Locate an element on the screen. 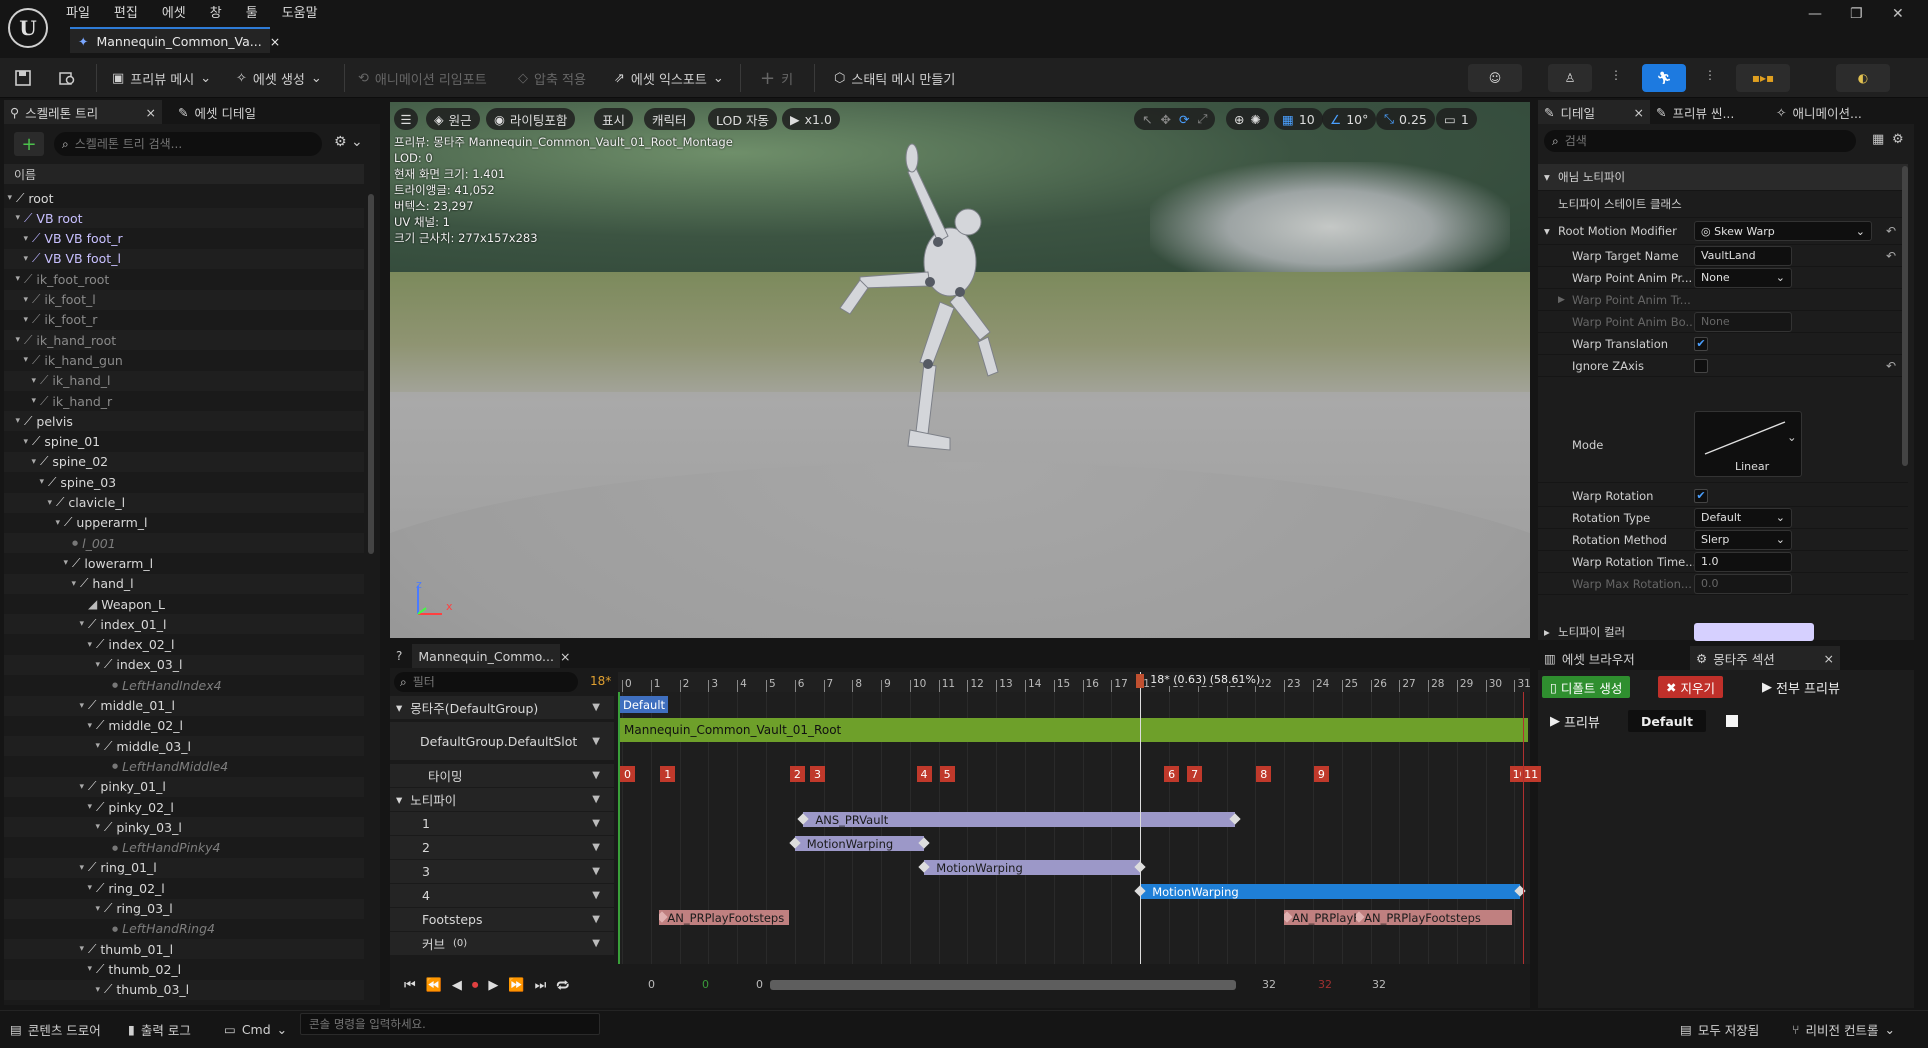  tree-row: ▾ ⟋ spine_02 is located at coordinates (184, 461).